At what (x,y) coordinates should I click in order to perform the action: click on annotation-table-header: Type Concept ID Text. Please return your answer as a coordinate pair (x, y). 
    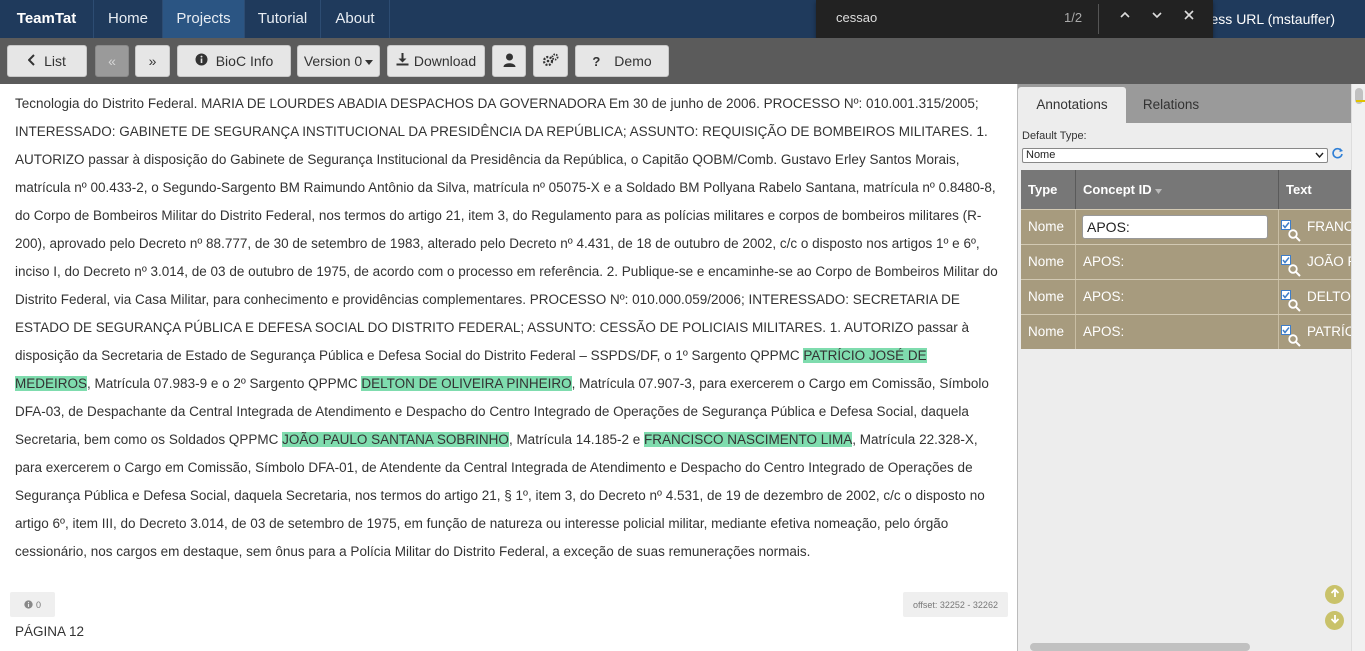
    Looking at the image, I should click on (1186, 189).